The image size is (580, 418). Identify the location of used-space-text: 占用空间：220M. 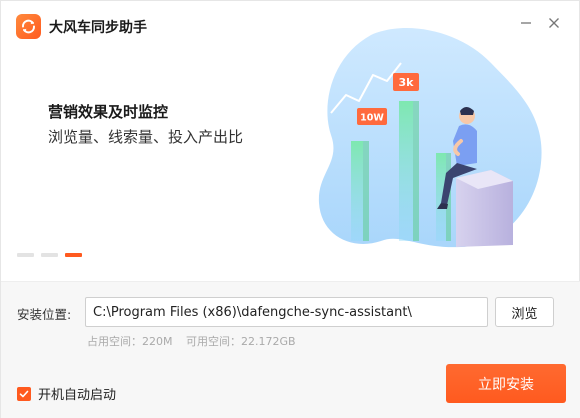
(130, 341).